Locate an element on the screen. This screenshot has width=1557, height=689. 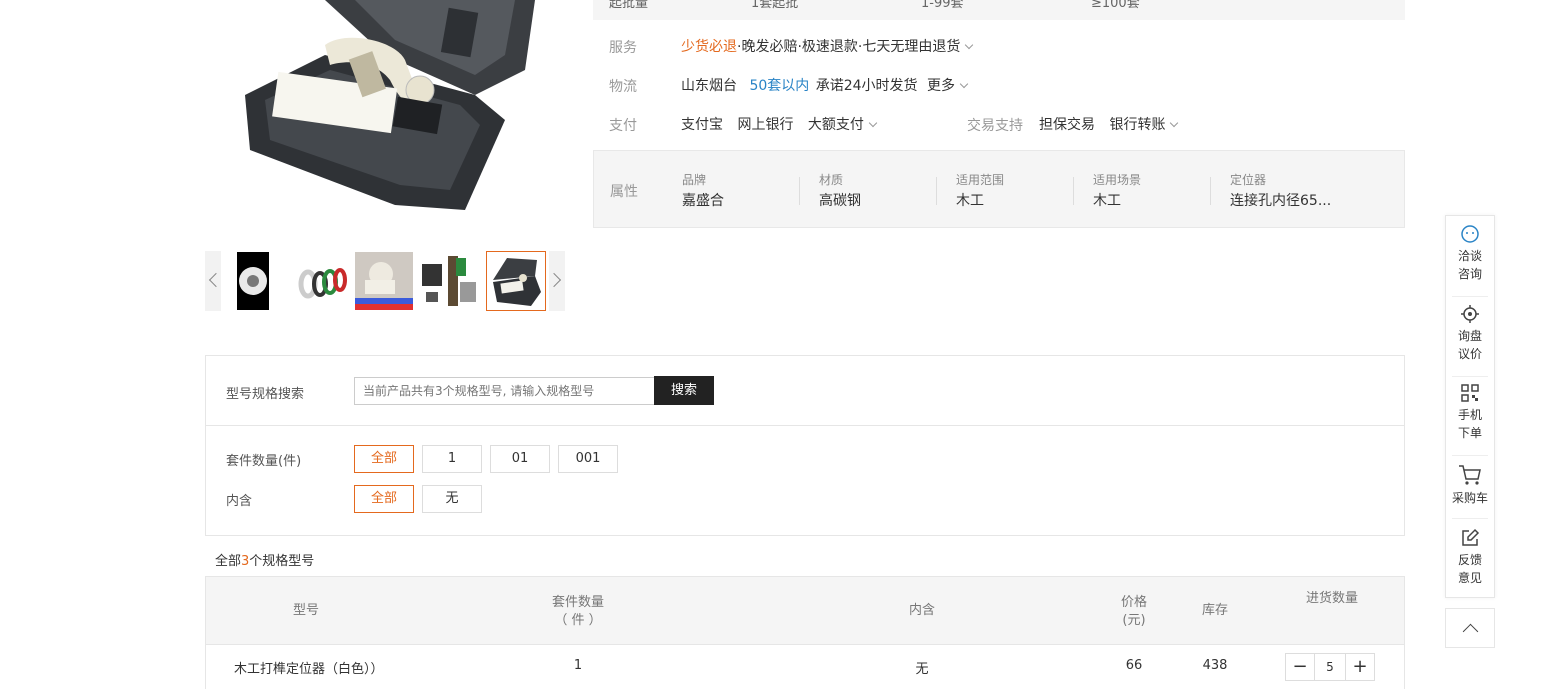
qty-option: 1 is located at coordinates (452, 459).